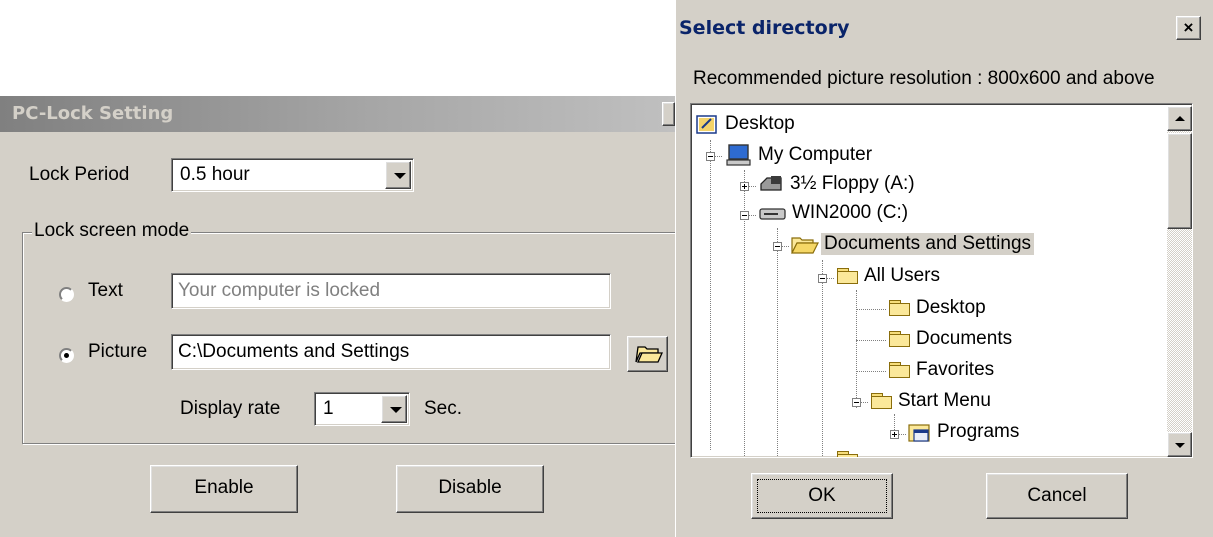 This screenshot has width=1213, height=537. What do you see at coordinates (815, 154) in the screenshot?
I see `tree-node-label: My Computer` at bounding box center [815, 154].